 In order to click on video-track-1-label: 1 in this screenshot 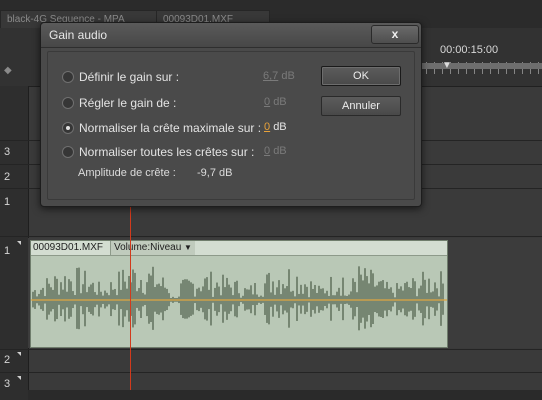, I will do `click(12, 202)`.